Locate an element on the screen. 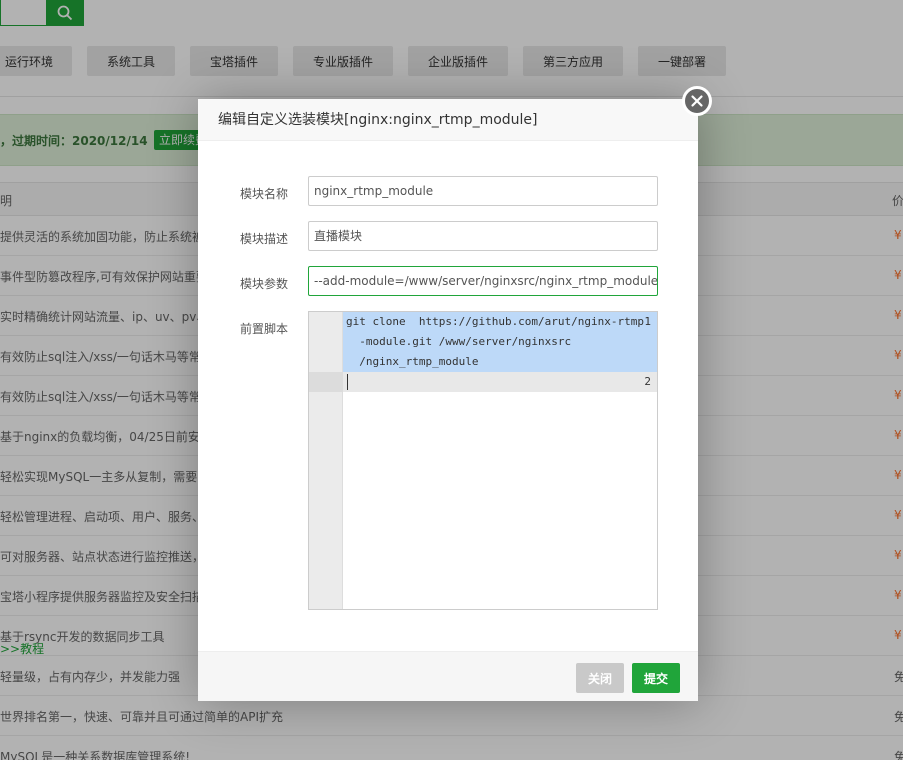 Image resolution: width=903 pixels, height=760 pixels. module-name-label: 模块名称 is located at coordinates (264, 194).